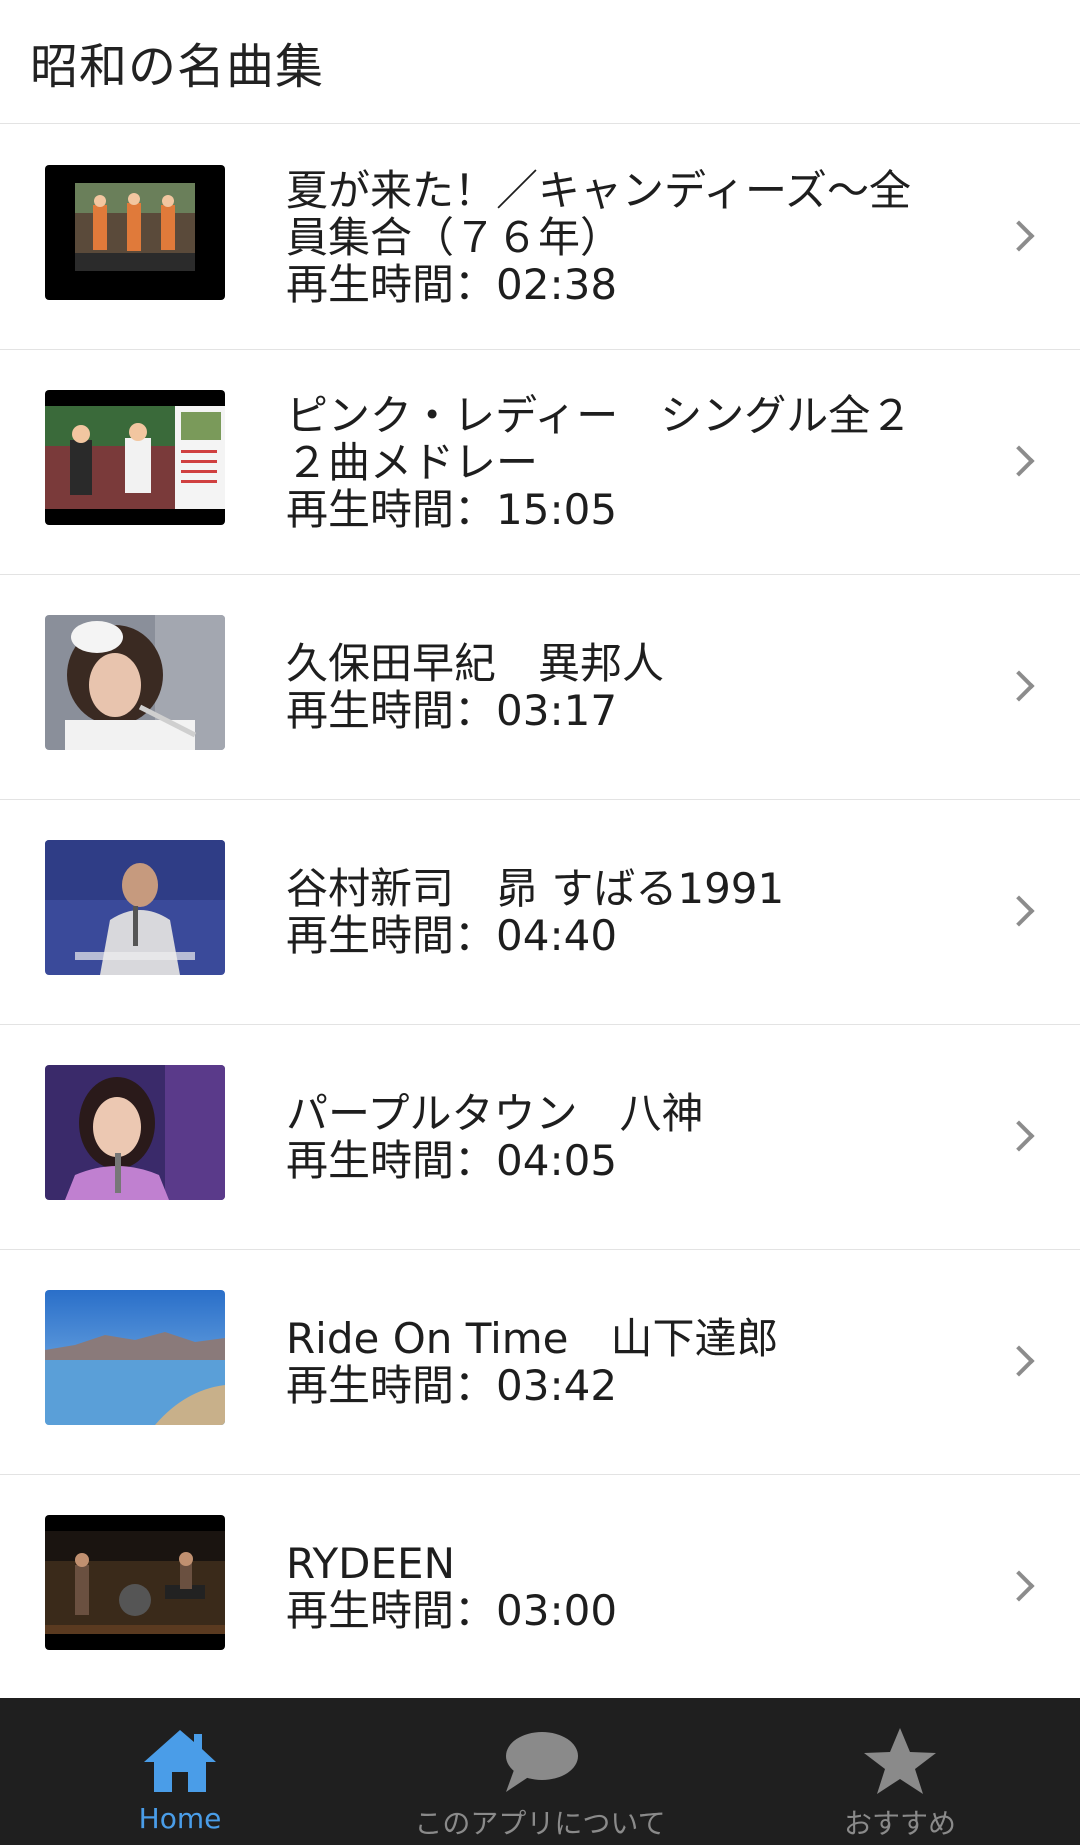 The width and height of the screenshot is (1080, 1845). What do you see at coordinates (452, 1610) in the screenshot?
I see `song-duration: 再生時間：03:00` at bounding box center [452, 1610].